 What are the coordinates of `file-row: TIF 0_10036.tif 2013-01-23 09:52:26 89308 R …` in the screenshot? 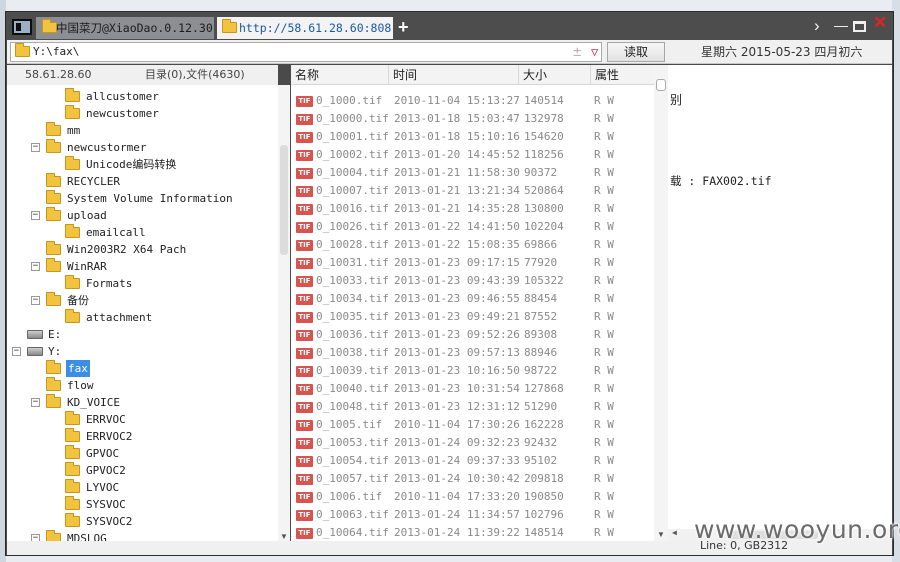 It's located at (472, 335).